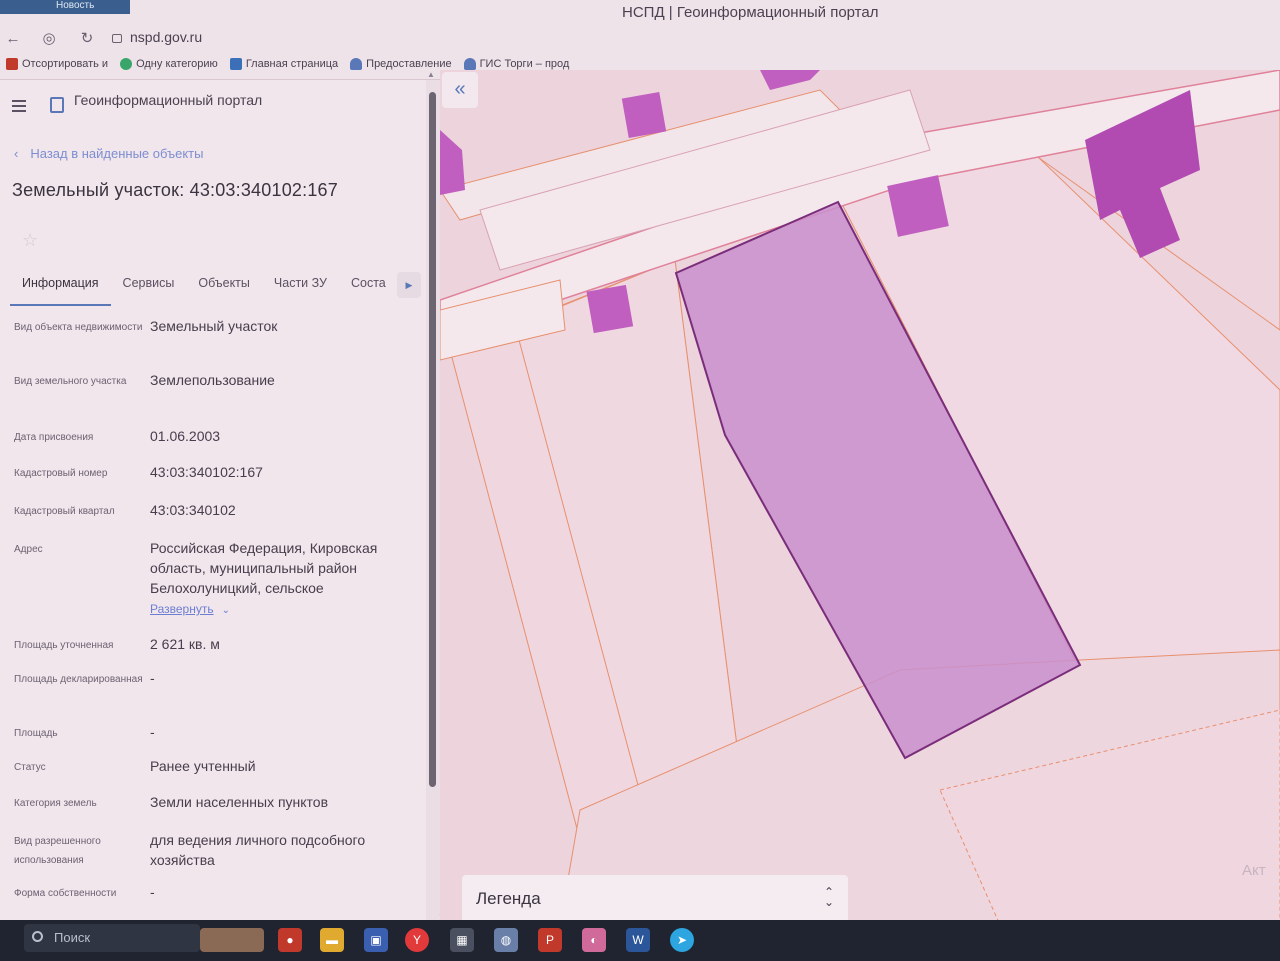  I want to click on pdf-icon: P, so click(550, 940).